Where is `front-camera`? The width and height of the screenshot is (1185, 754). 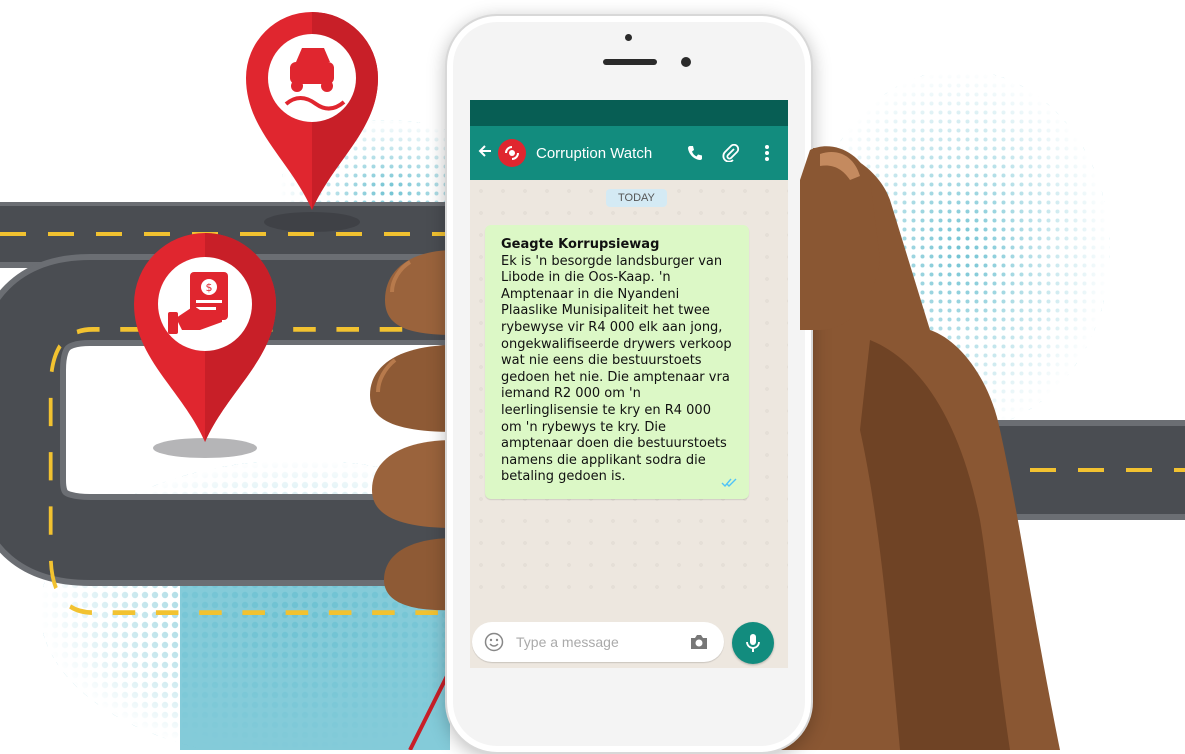
front-camera is located at coordinates (686, 62).